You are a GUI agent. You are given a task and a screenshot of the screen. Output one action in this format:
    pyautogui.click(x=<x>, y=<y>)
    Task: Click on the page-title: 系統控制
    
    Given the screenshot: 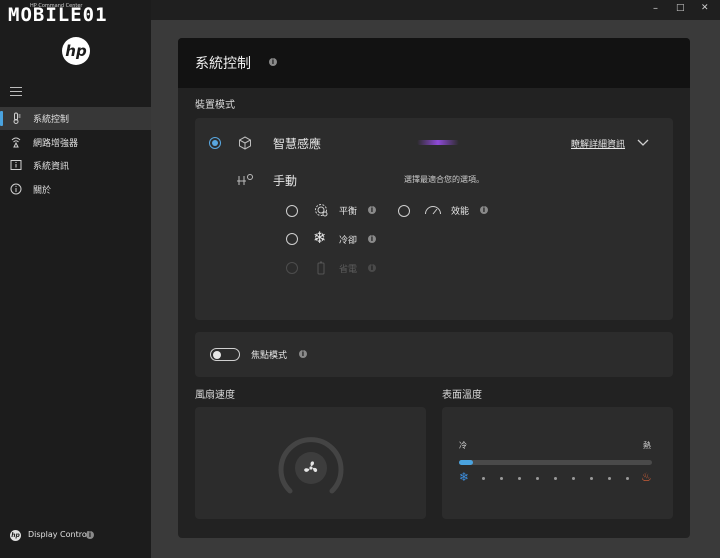 What is the action you would take?
    pyautogui.click(x=223, y=64)
    